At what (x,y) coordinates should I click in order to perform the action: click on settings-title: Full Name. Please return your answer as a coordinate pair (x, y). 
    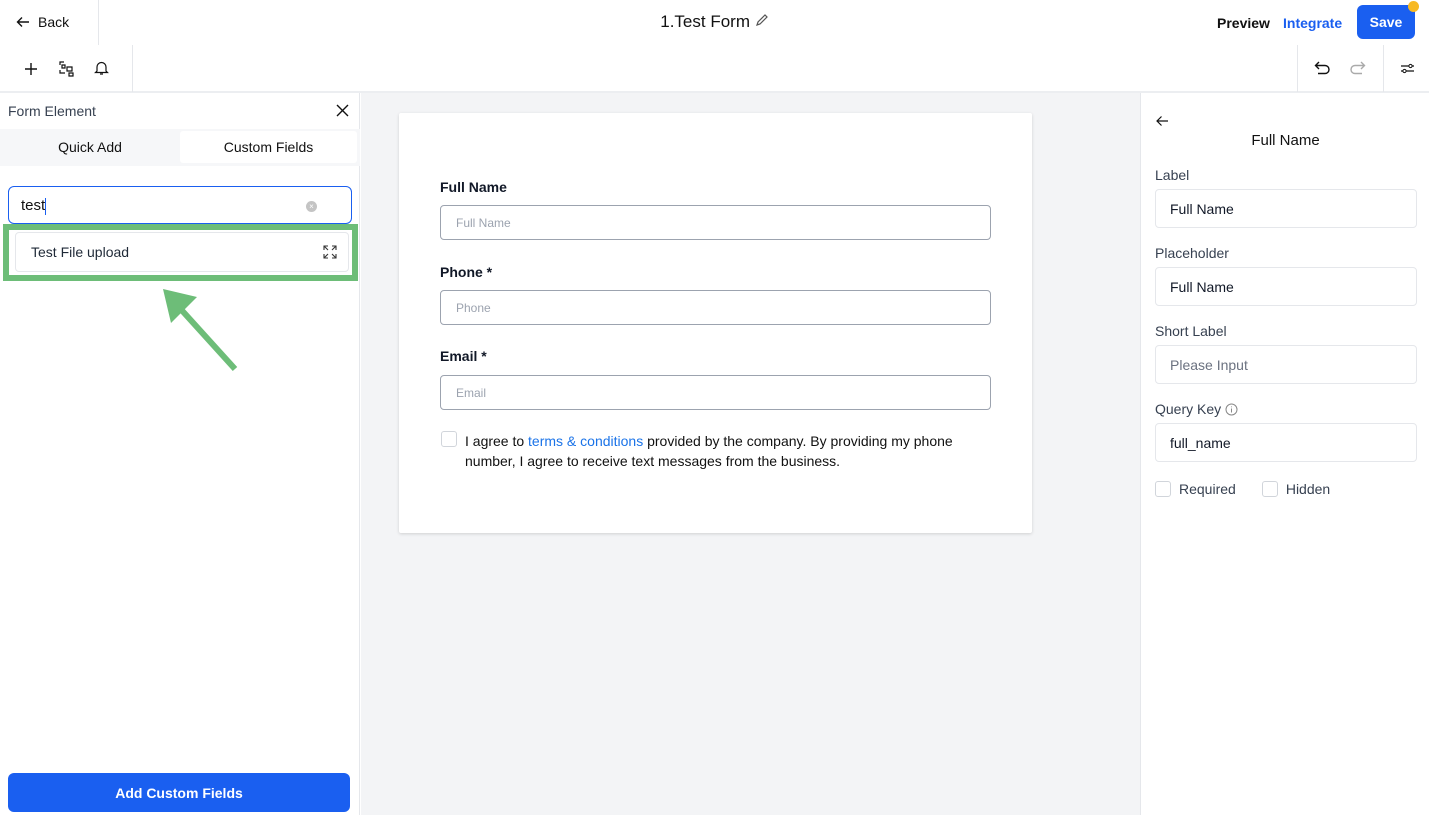
    Looking at the image, I should click on (1285, 140).